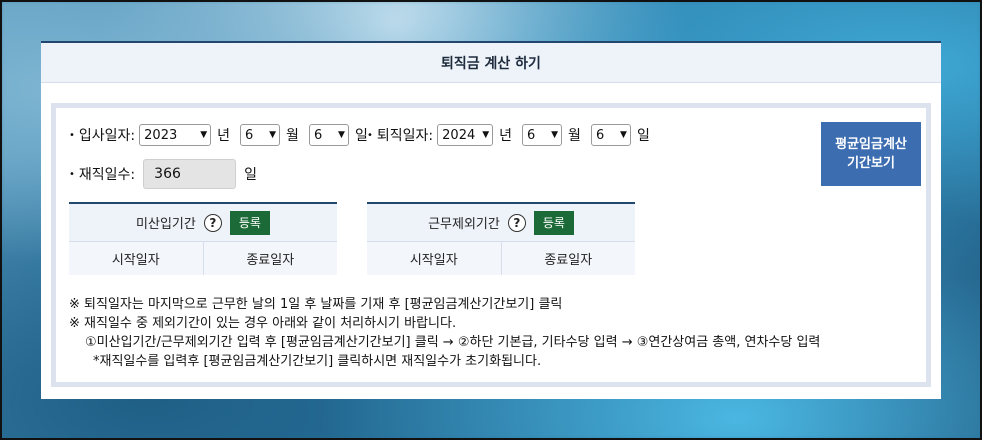 The height and width of the screenshot is (440, 982). I want to click on hire-day-unit: 일, so click(361, 136).